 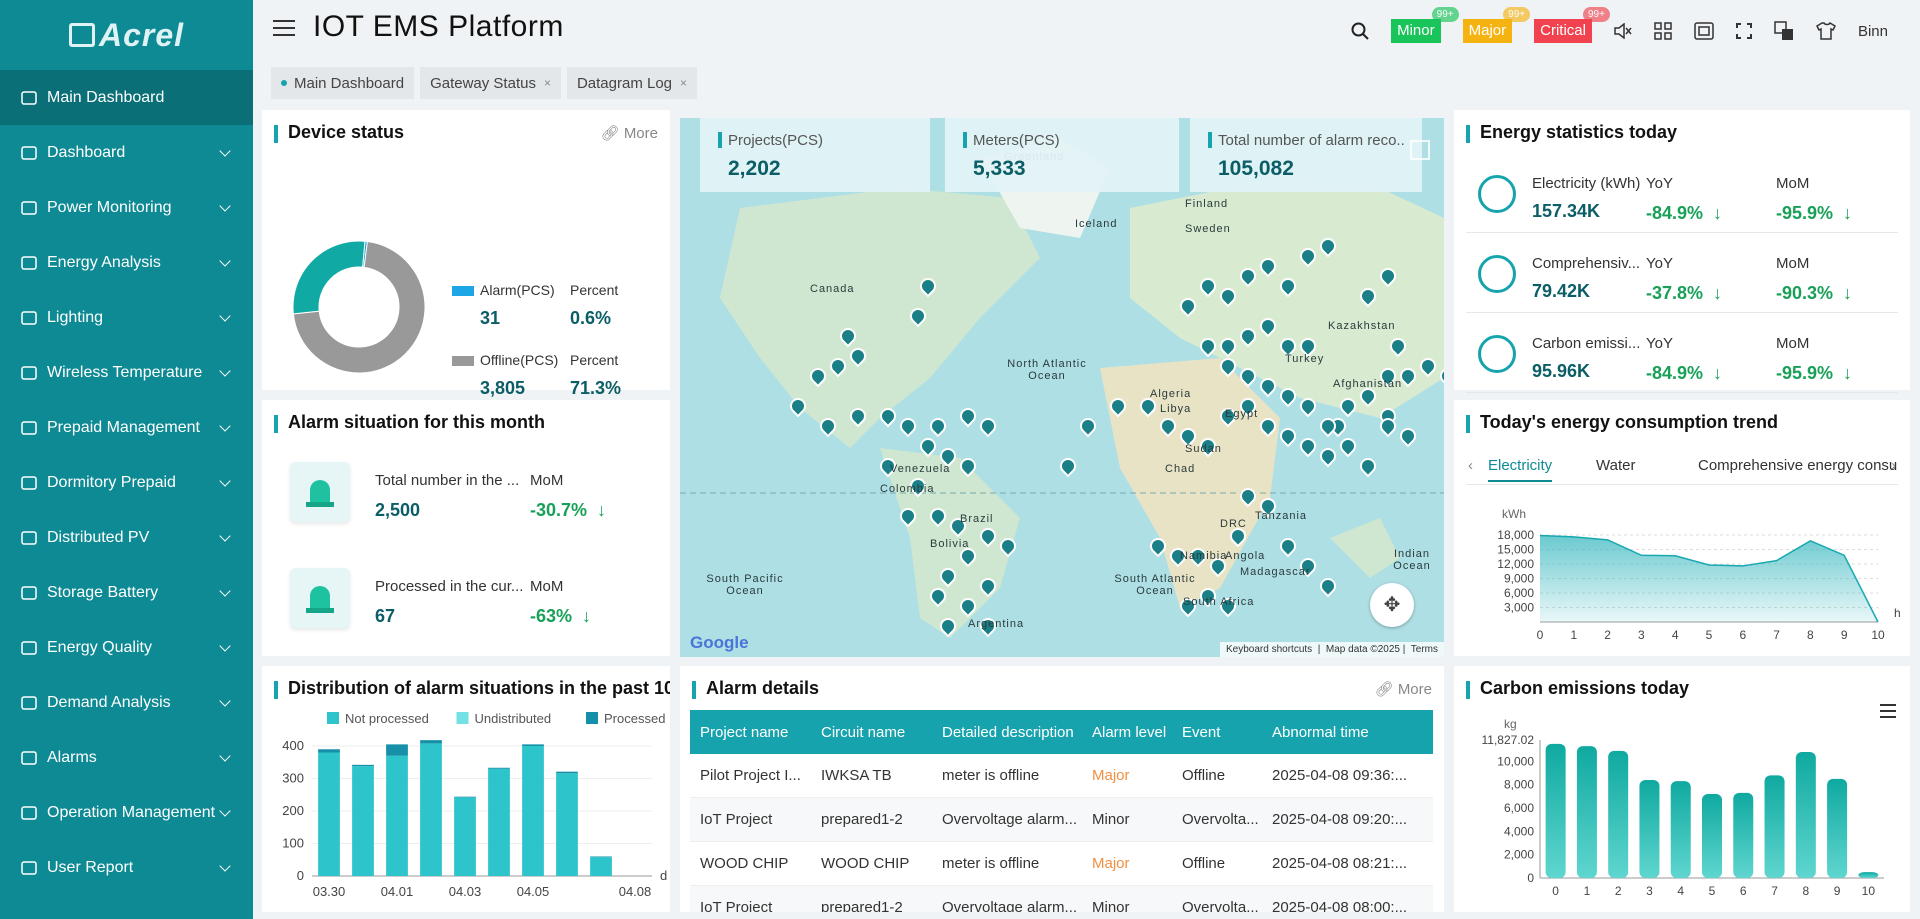 What do you see at coordinates (1663, 31) in the screenshot?
I see `layout-icon` at bounding box center [1663, 31].